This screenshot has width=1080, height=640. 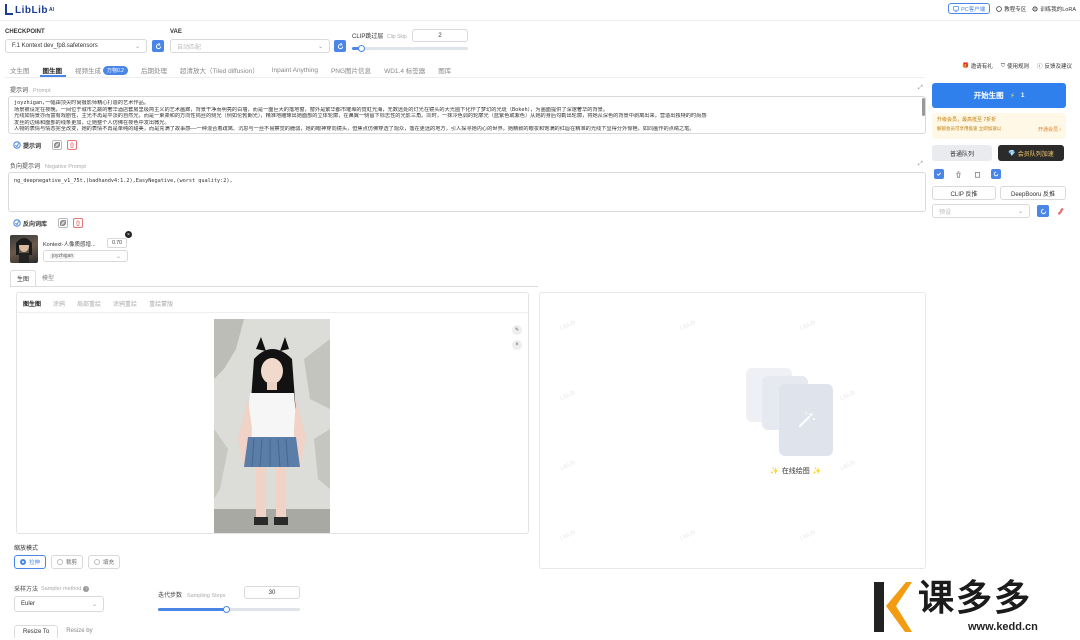 I want to click on vip-queue-button: 💎 会员队列加速, so click(x=1031, y=153).